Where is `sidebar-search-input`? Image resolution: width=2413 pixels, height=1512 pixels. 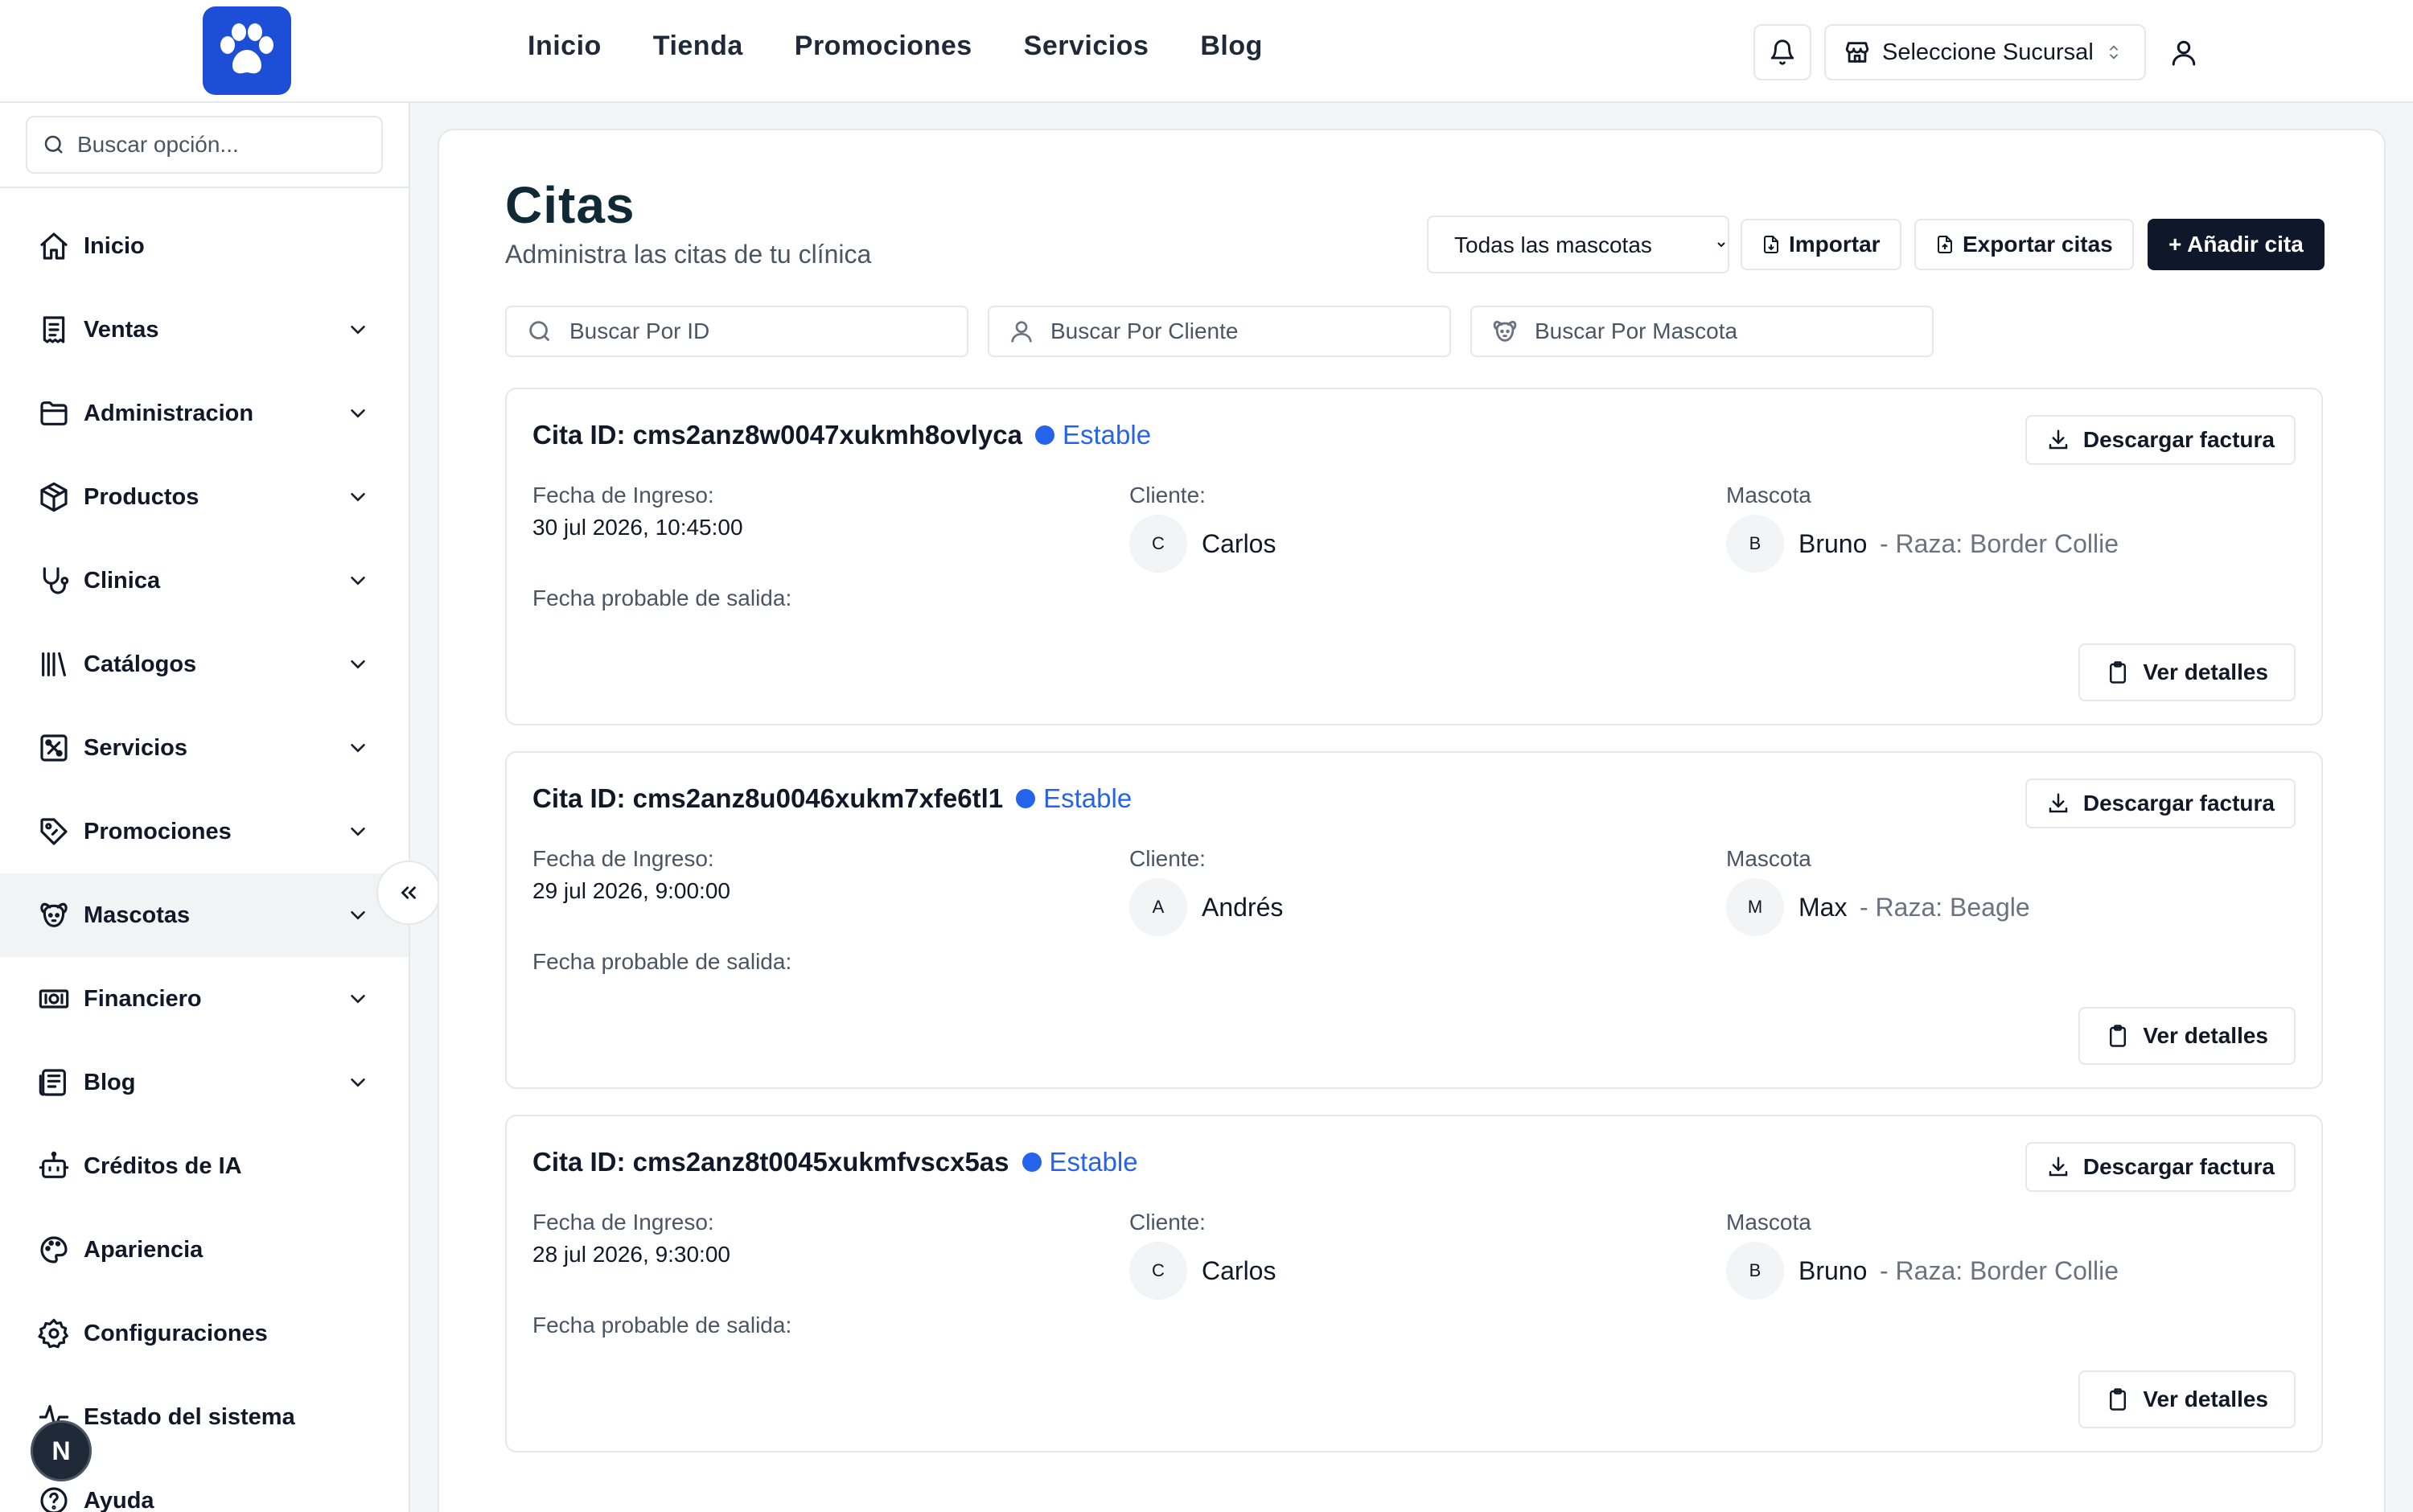 sidebar-search-input is located at coordinates (222, 145).